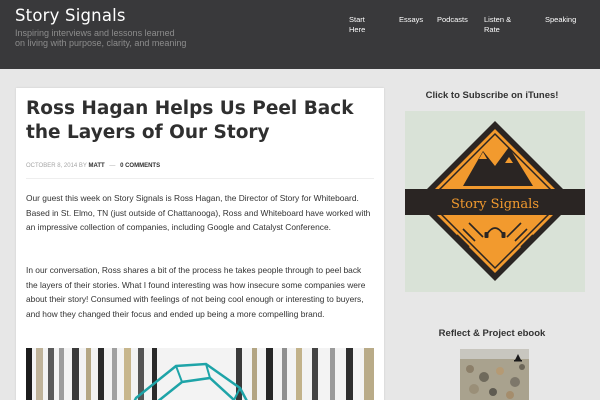 The width and height of the screenshot is (600, 400). Describe the element at coordinates (497, 25) in the screenshot. I see `nav-item-listen-rate: Listen & Rate` at that location.